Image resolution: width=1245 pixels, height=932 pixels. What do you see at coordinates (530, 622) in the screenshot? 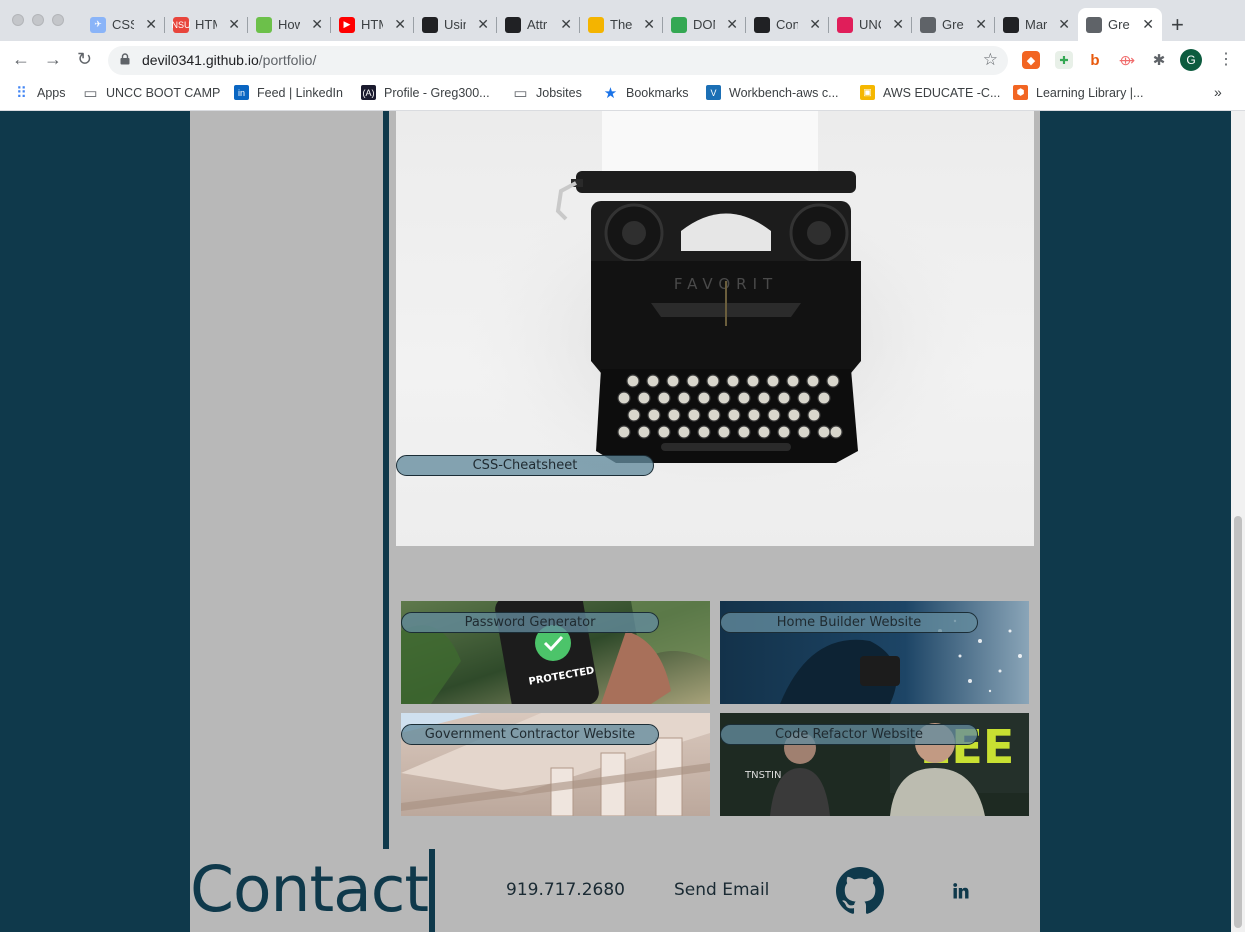
I see `project-label: Password Generator` at bounding box center [530, 622].